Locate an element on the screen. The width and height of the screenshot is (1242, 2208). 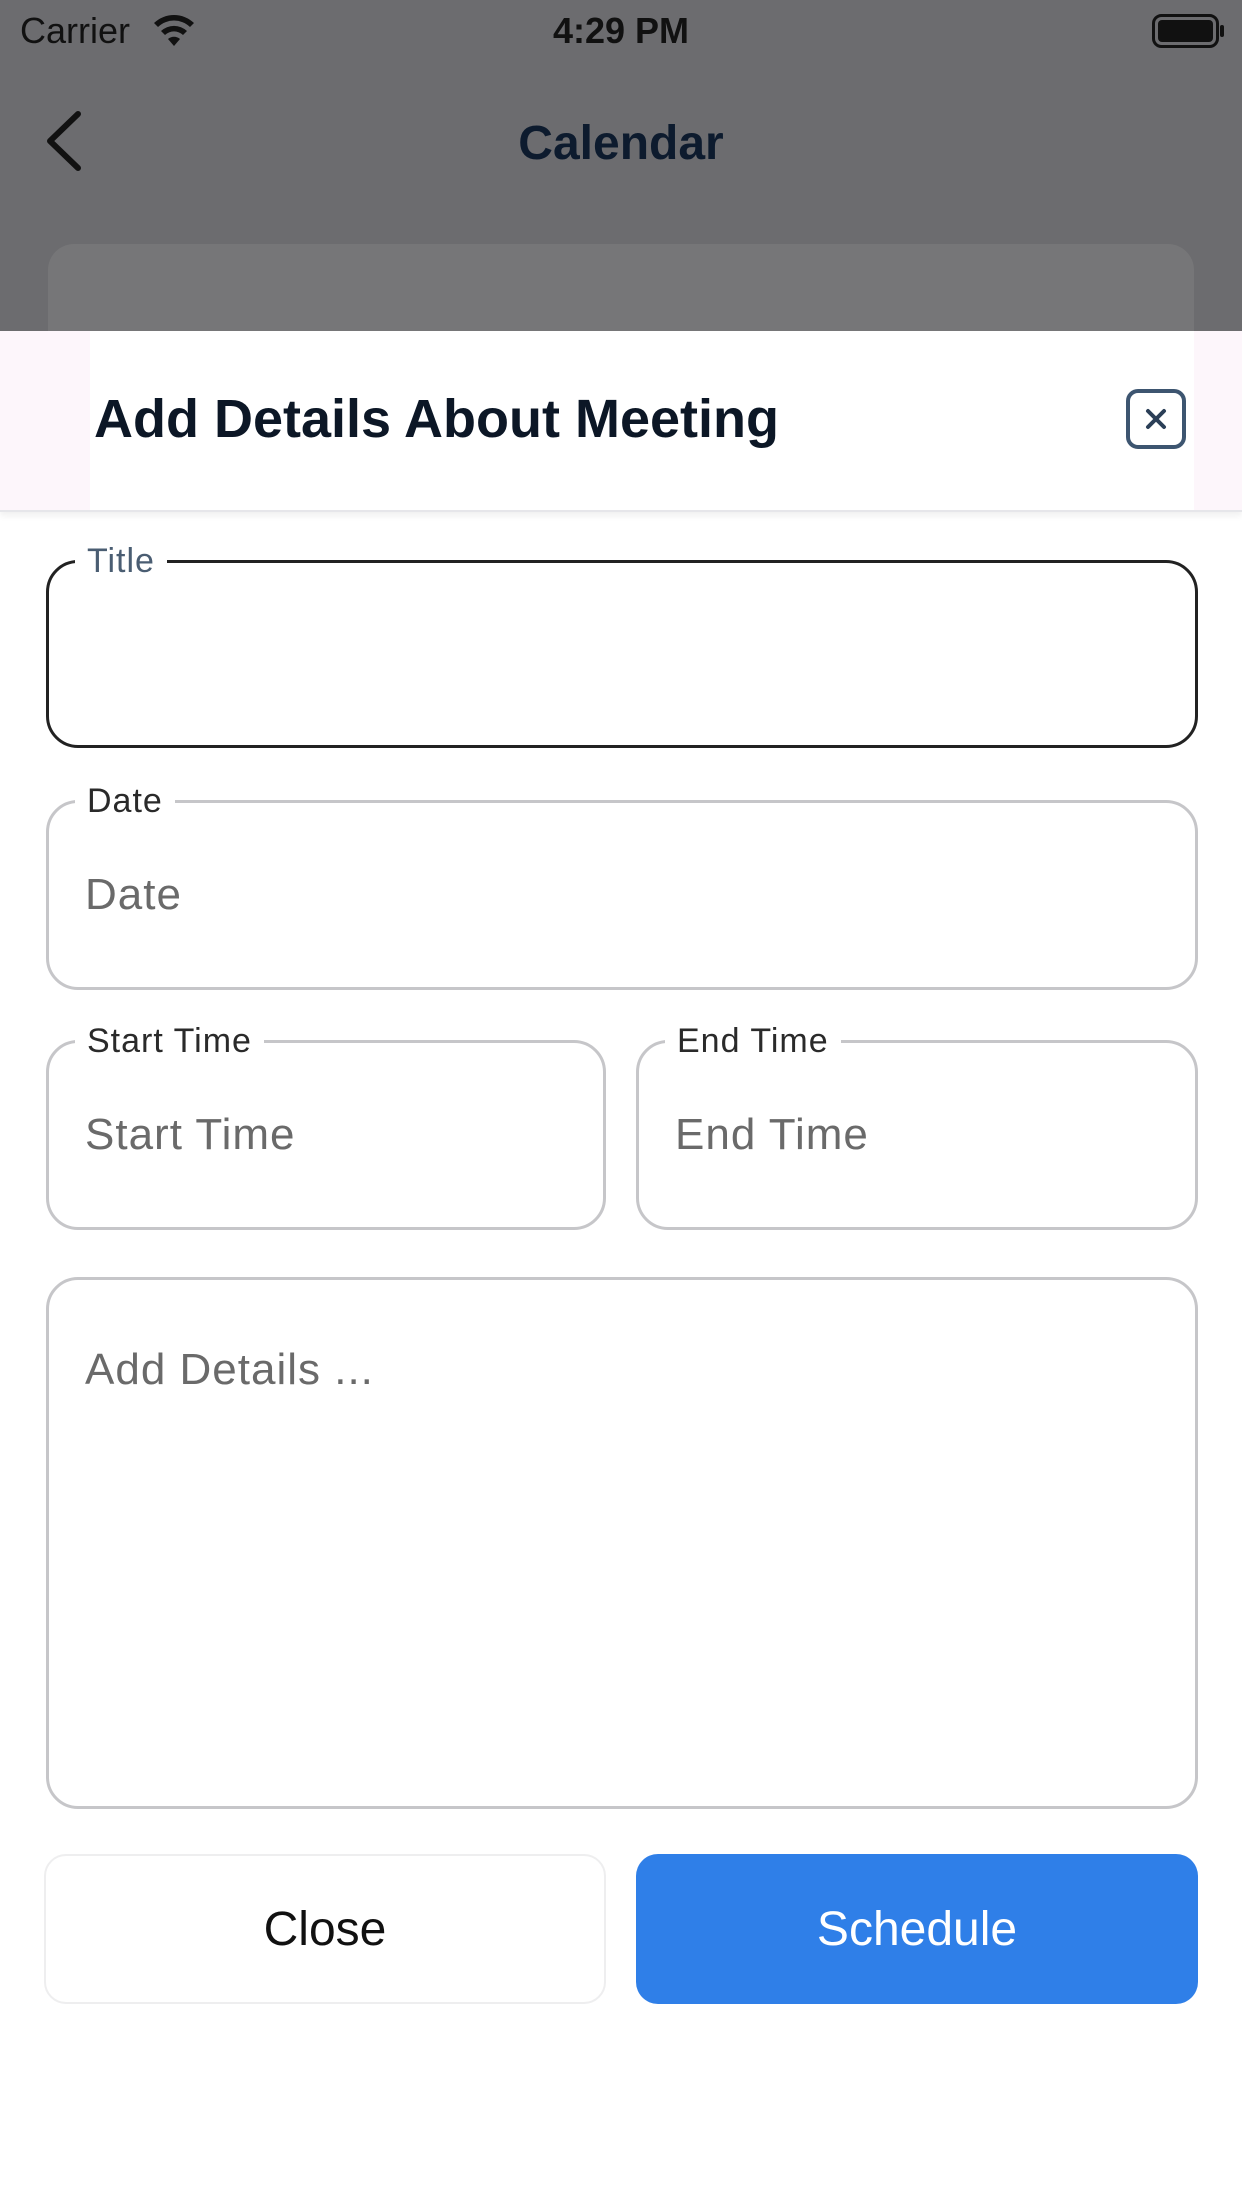
page-title: Calendar is located at coordinates (621, 143).